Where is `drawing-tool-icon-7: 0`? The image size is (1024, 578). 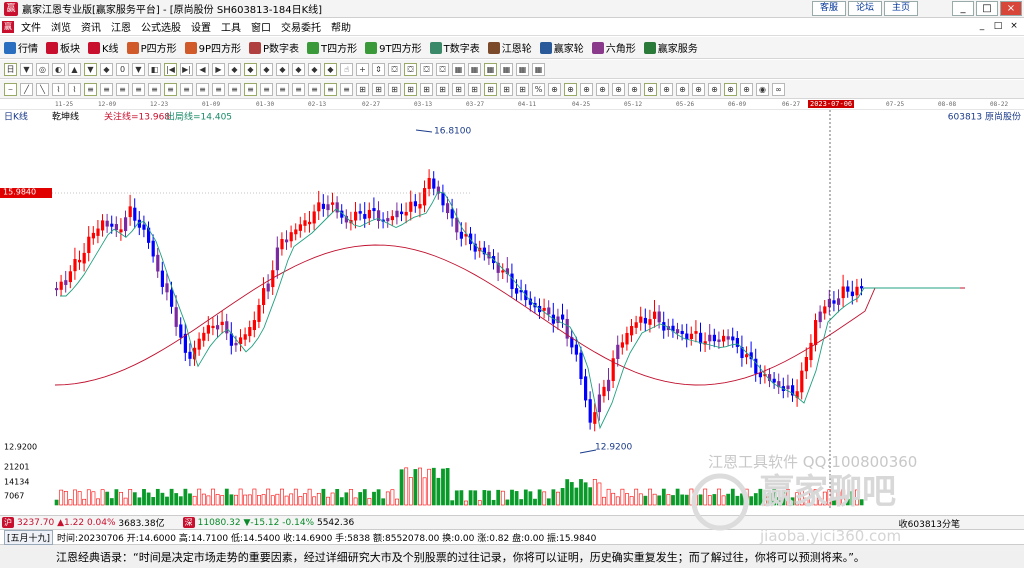 drawing-tool-icon-7: 0 is located at coordinates (122, 69).